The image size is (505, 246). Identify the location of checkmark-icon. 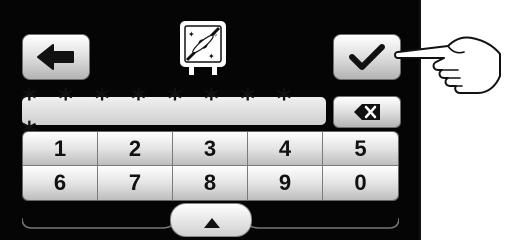
(367, 57).